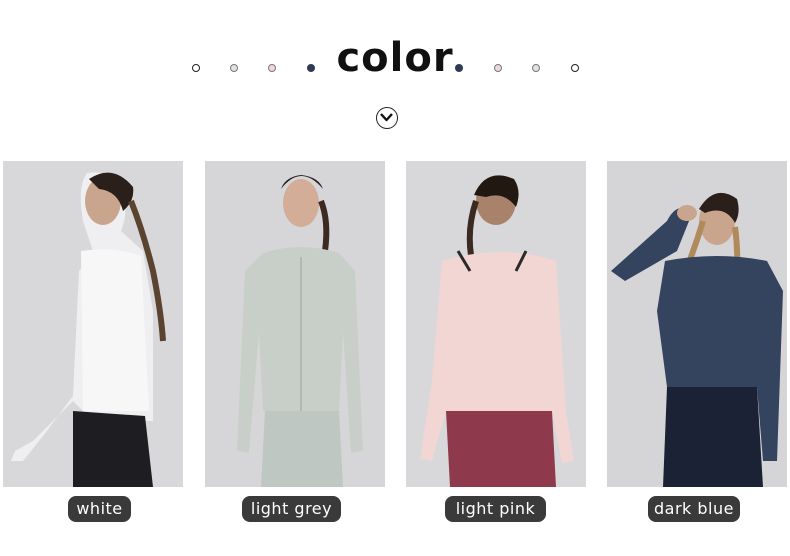 The width and height of the screenshot is (790, 556). What do you see at coordinates (694, 509) in the screenshot?
I see `color-label-dark-blue: dark blue` at bounding box center [694, 509].